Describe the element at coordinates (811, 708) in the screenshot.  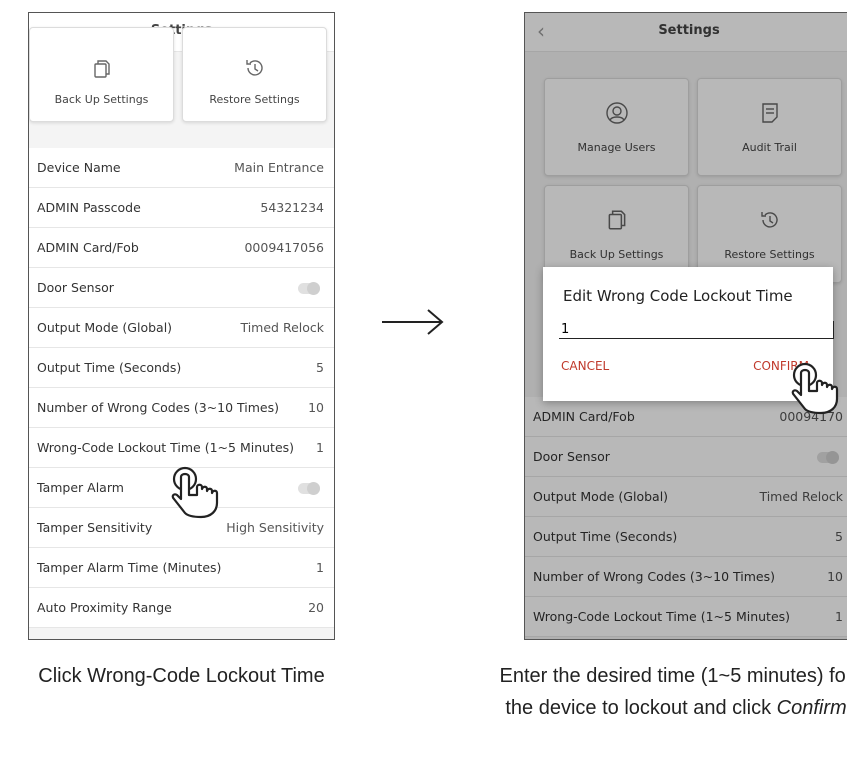
I see `right-caption-emphasis: Confirm` at that location.